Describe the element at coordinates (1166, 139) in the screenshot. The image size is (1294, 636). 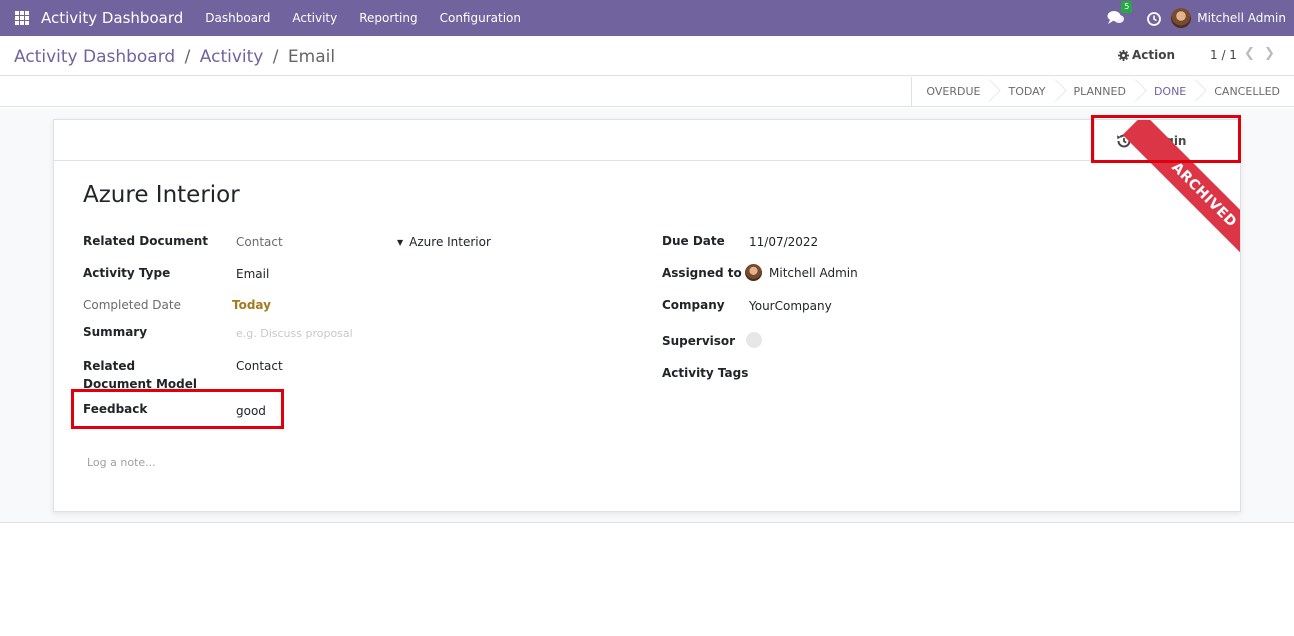
I see `origin-highlight-box` at that location.